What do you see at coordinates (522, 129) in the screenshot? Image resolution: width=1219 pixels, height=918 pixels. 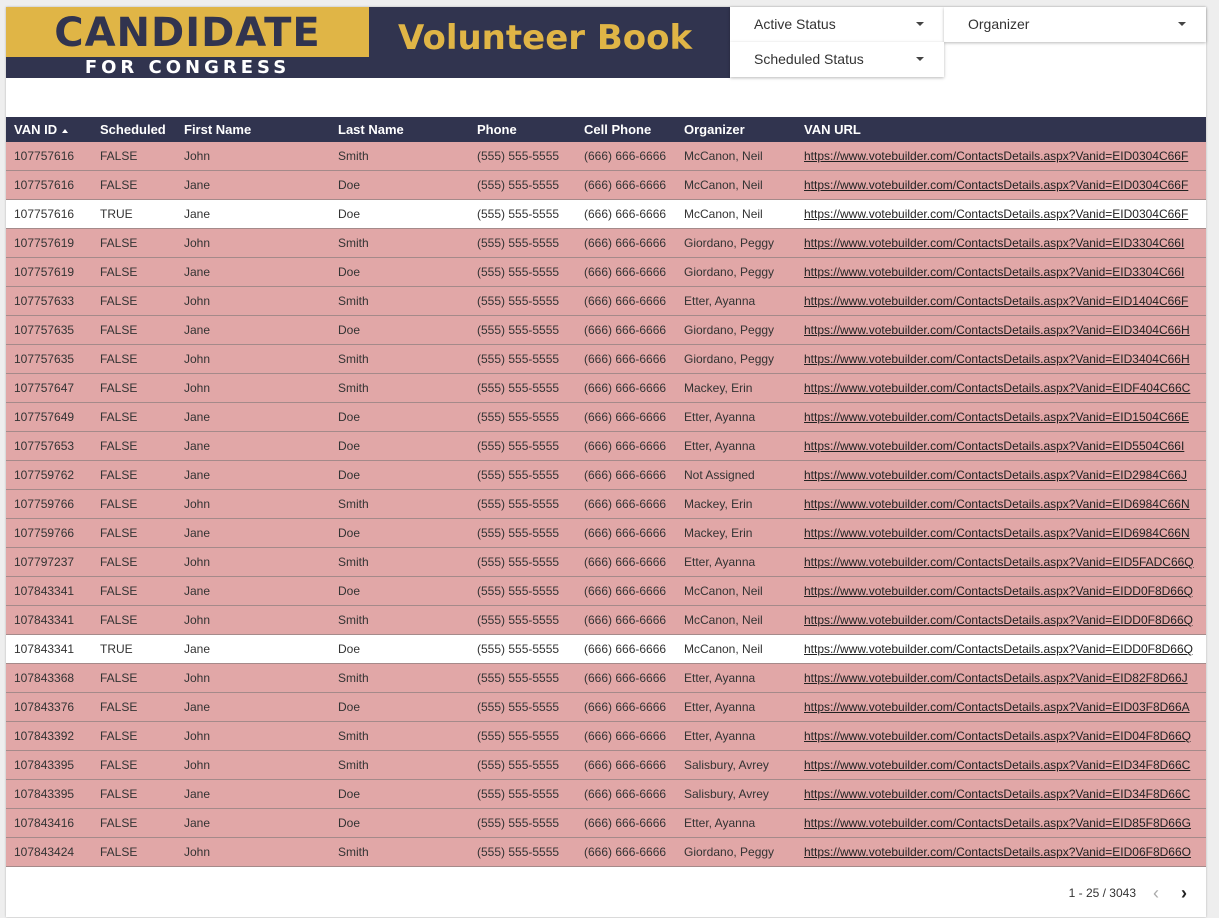 I see `column-header-phone: Phone` at bounding box center [522, 129].